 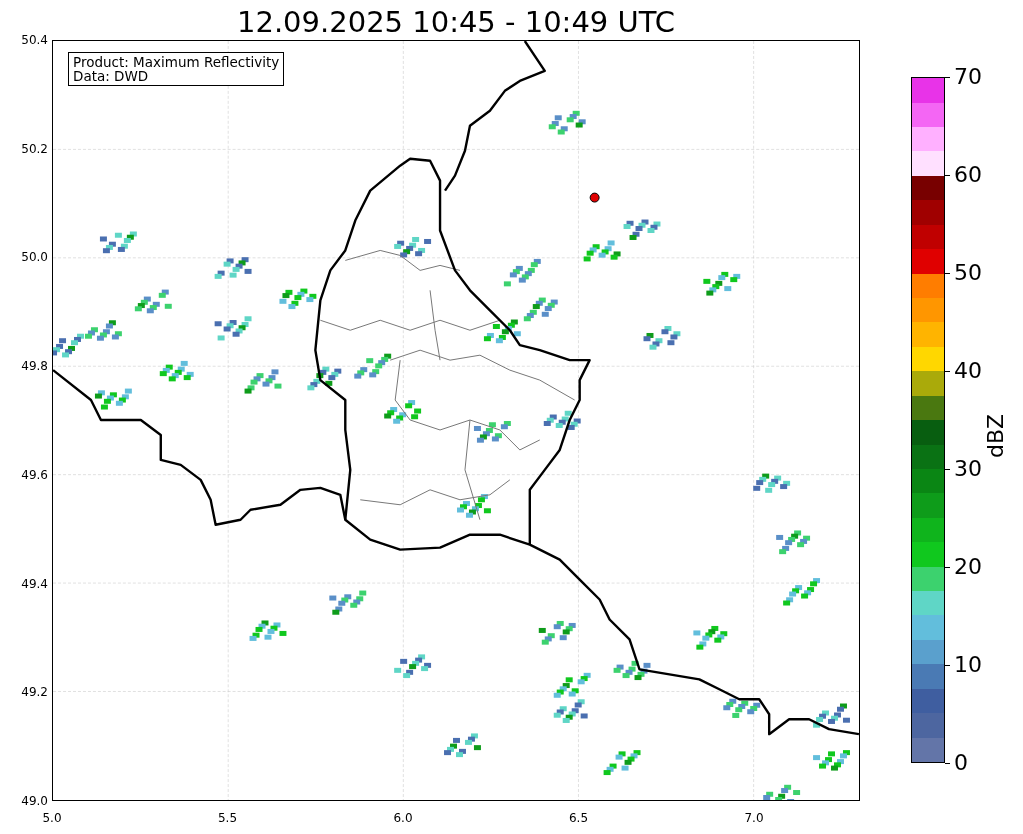 What do you see at coordinates (52, 818) in the screenshot?
I see `longitude-tick-label: 5.0` at bounding box center [52, 818].